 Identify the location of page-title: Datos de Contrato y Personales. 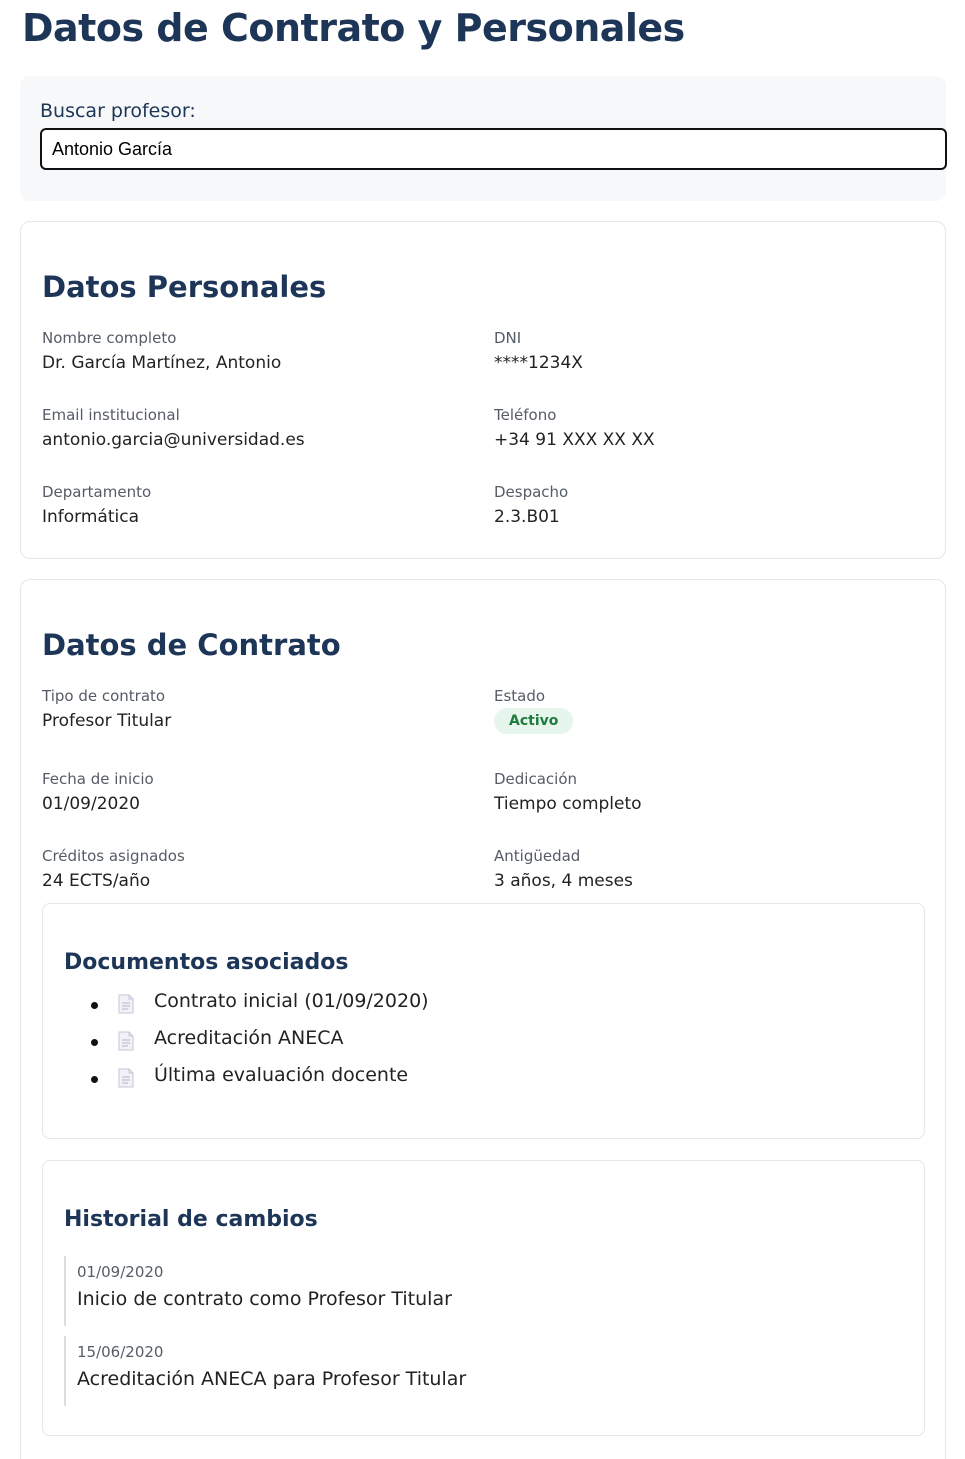
(353, 28).